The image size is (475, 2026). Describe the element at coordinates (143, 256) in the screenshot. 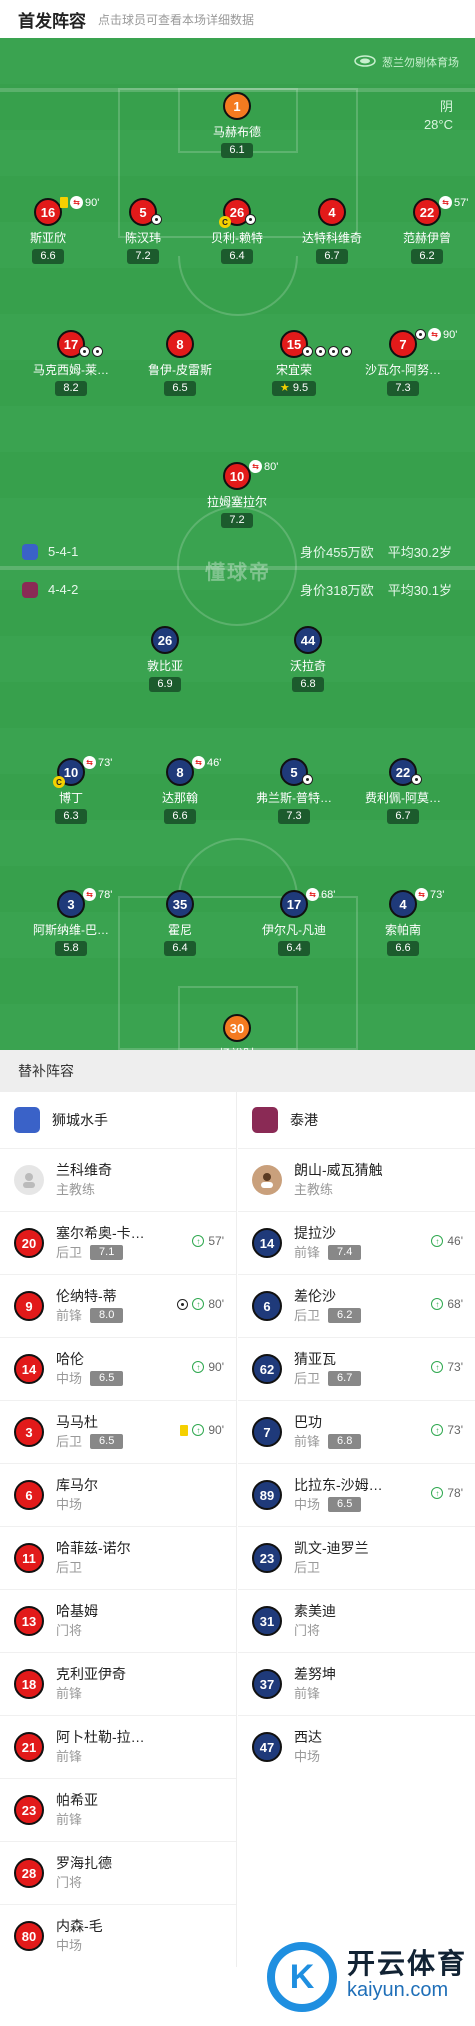

I see `rating-value: 7.2` at that location.